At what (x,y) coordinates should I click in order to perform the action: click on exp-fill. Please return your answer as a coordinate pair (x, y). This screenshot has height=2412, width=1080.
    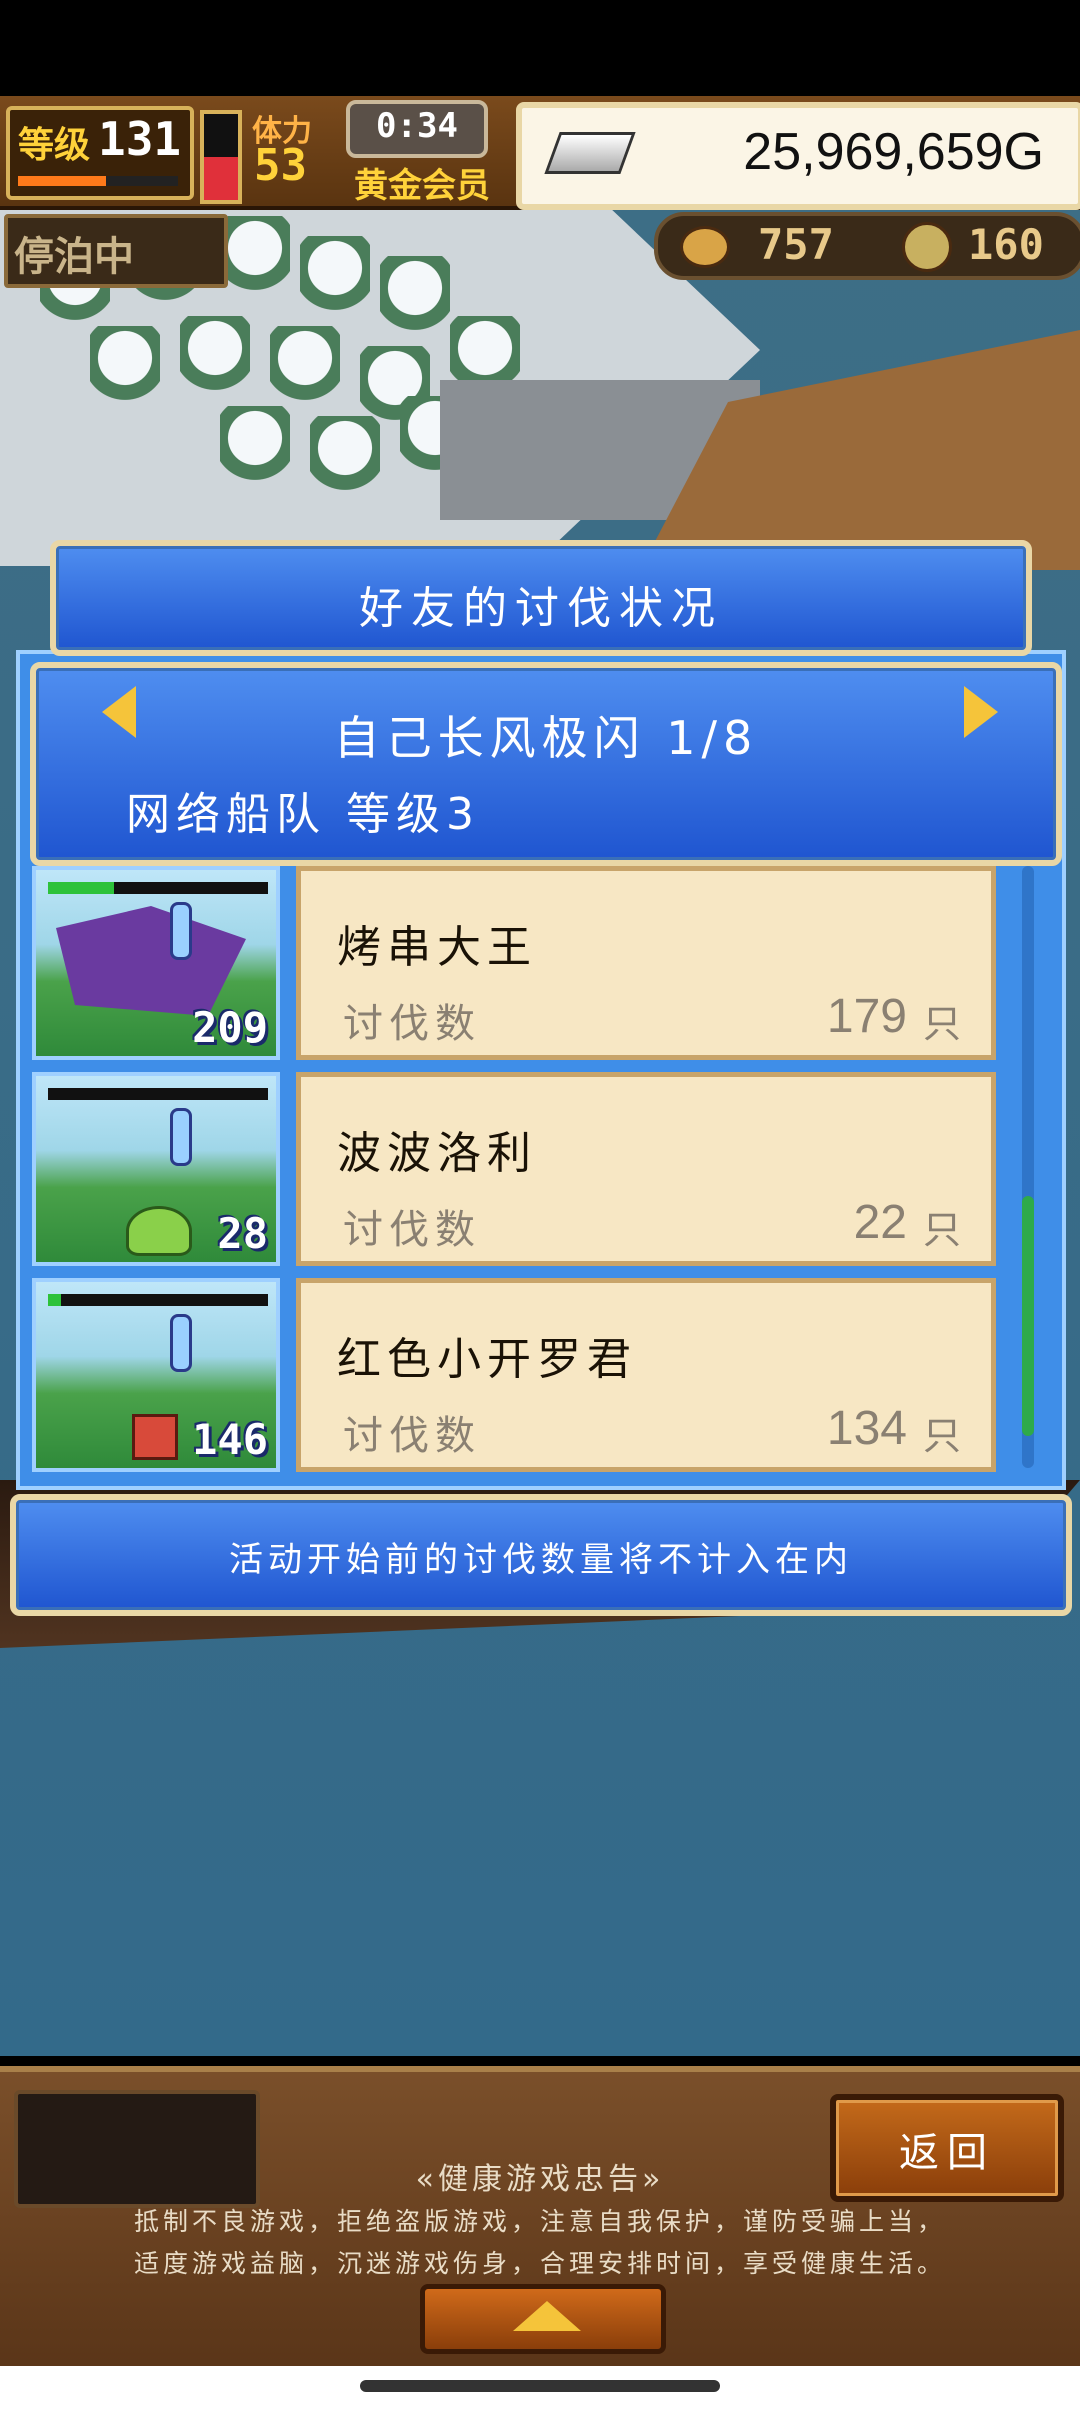
    Looking at the image, I should click on (62, 181).